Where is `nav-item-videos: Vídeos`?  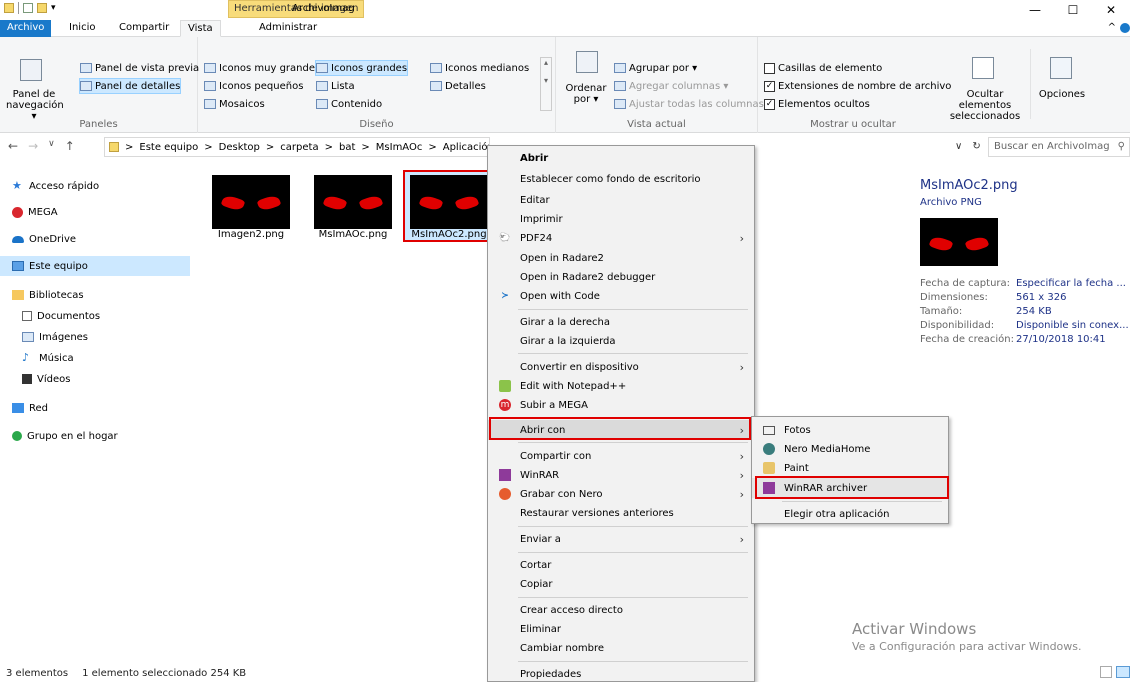
nav-item-videos: Vídeos is located at coordinates (46, 379).